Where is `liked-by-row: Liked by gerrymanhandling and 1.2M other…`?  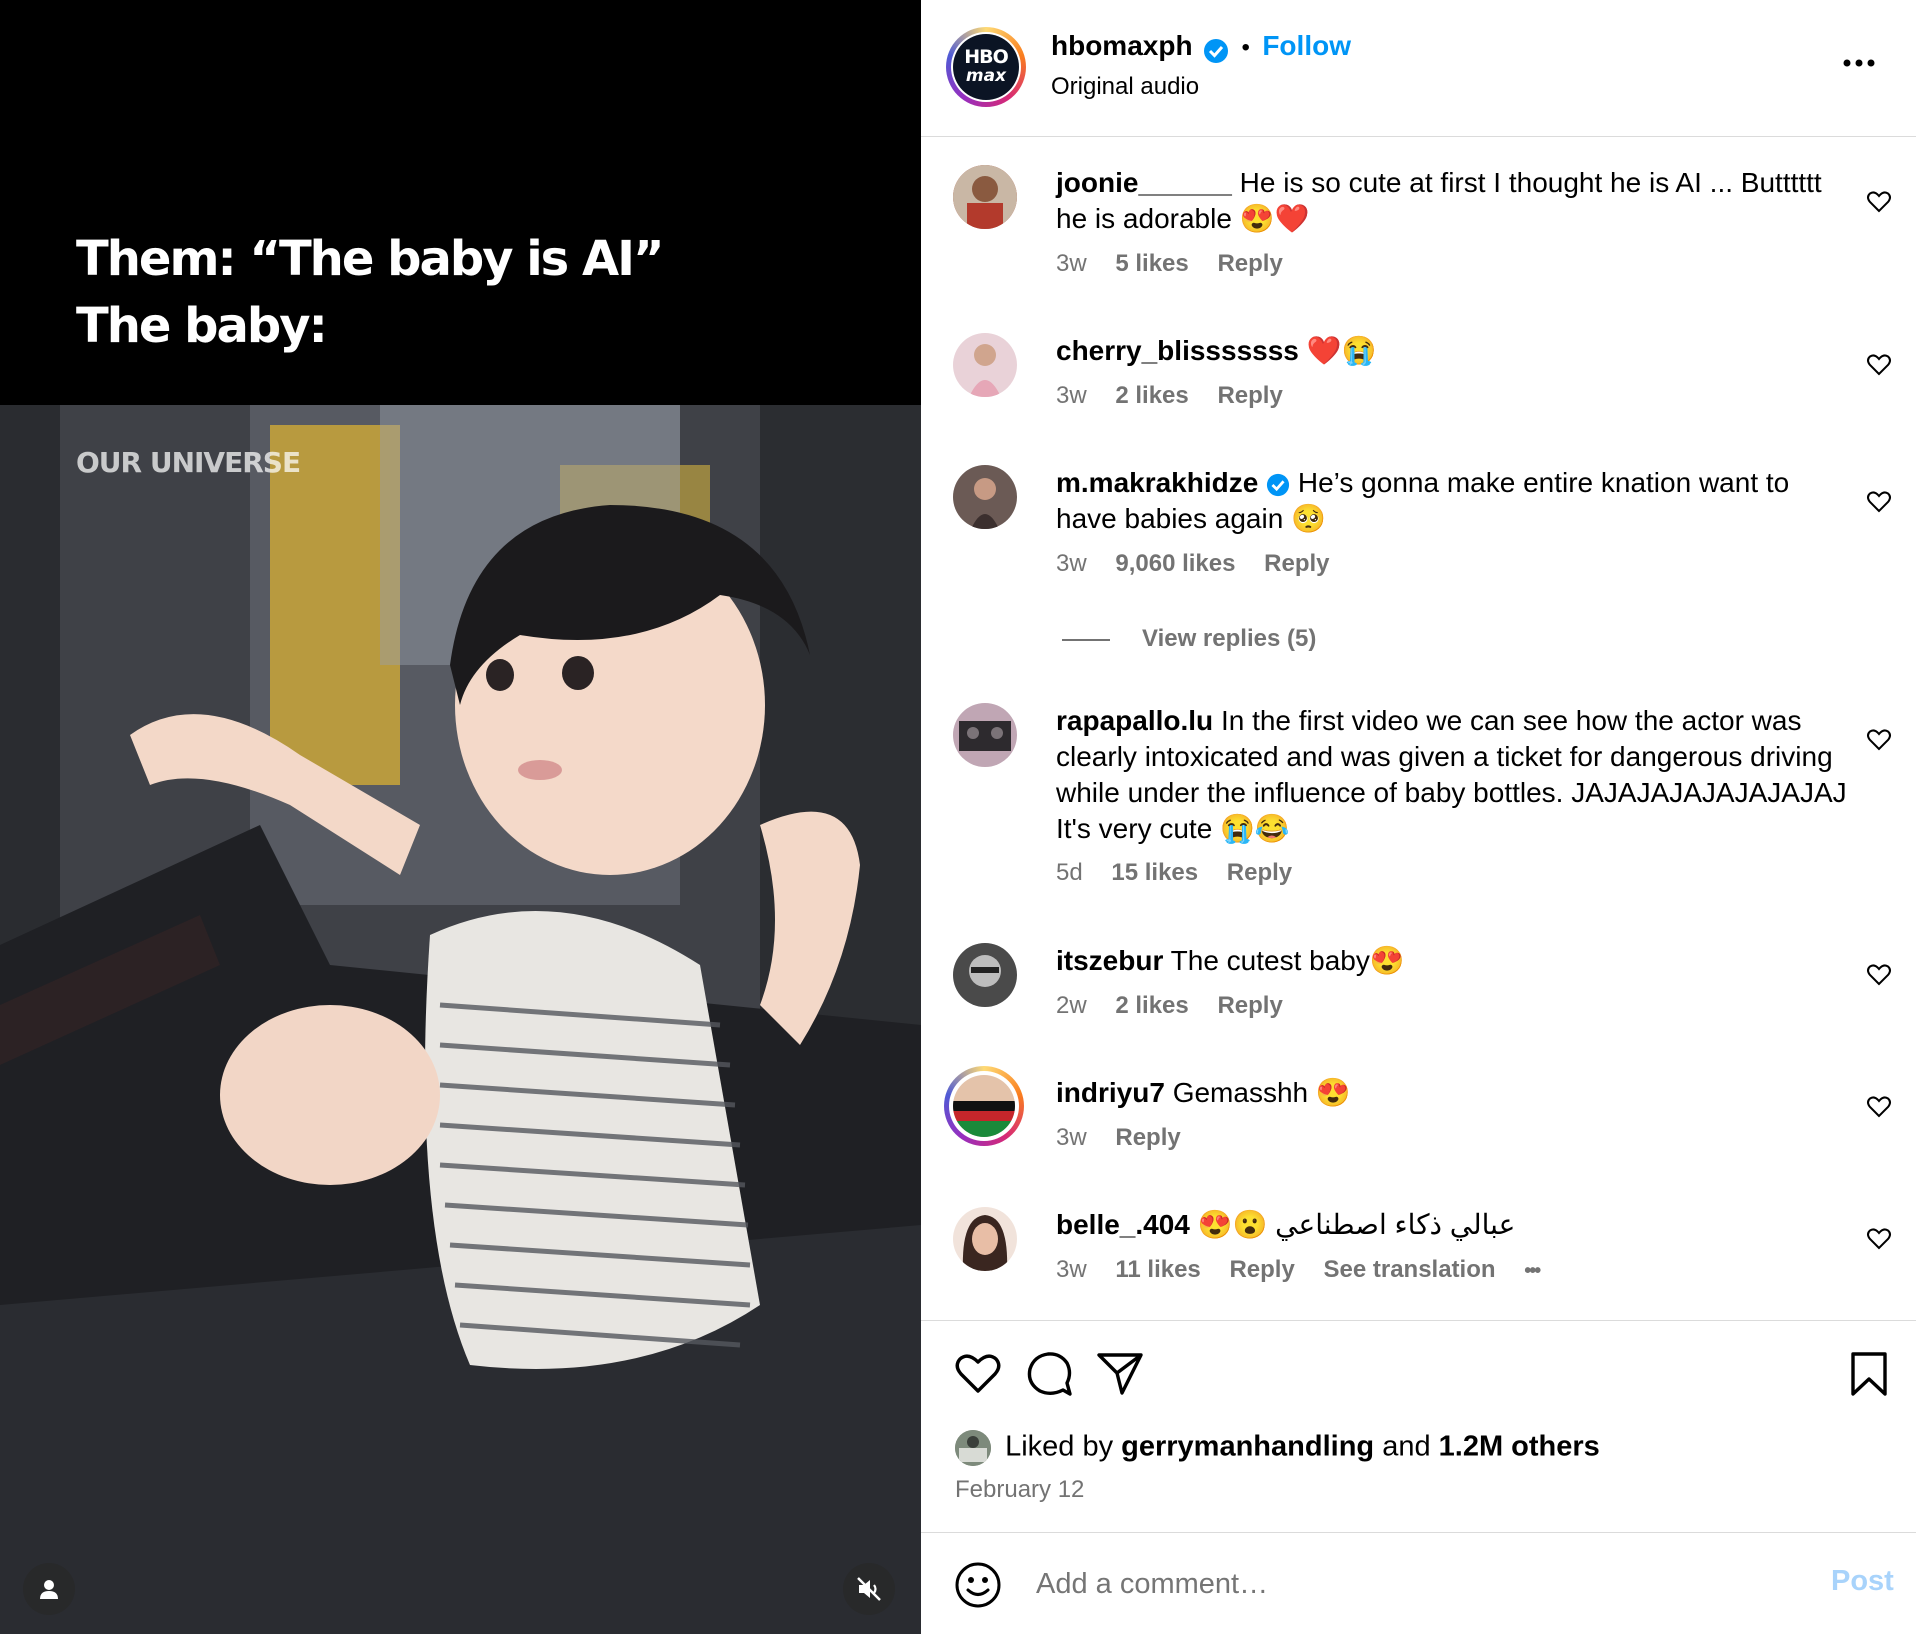
liked-by-row: Liked by gerrymanhandling and 1.2M other… is located at coordinates (1277, 1448).